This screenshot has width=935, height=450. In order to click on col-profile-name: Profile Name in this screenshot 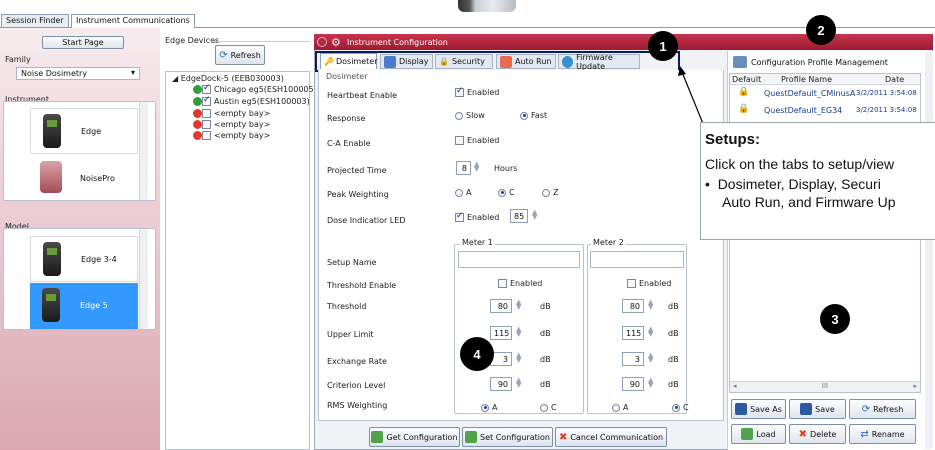, I will do `click(807, 79)`.